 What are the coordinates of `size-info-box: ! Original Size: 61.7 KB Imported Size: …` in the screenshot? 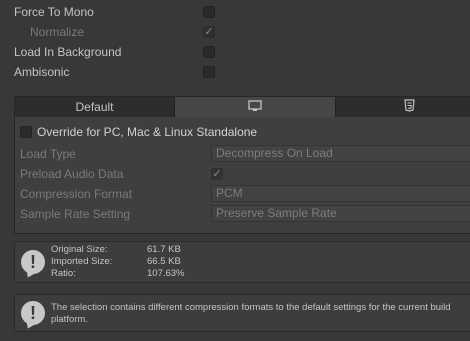 It's located at (242, 262).